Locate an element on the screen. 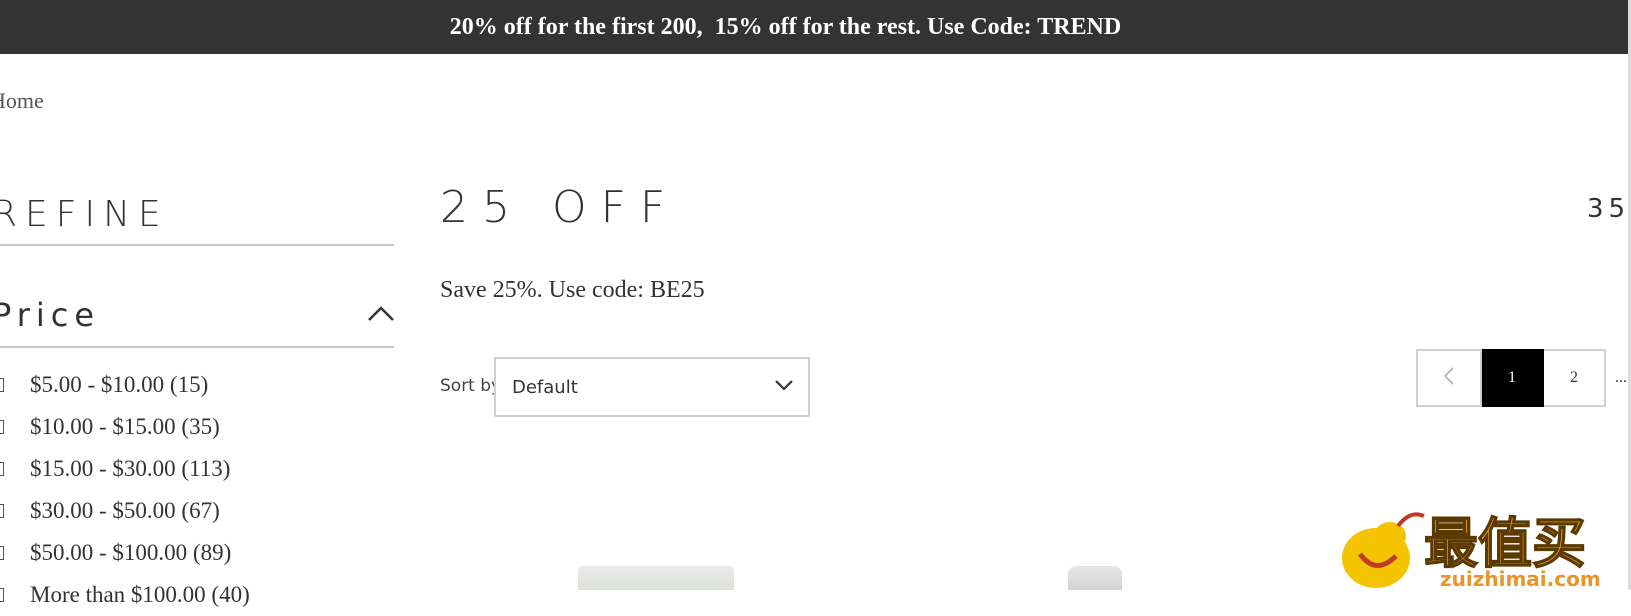 Image resolution: width=1631 pixels, height=616 pixels. price-option: $10.00 - $15.00 (35) is located at coordinates (125, 427).